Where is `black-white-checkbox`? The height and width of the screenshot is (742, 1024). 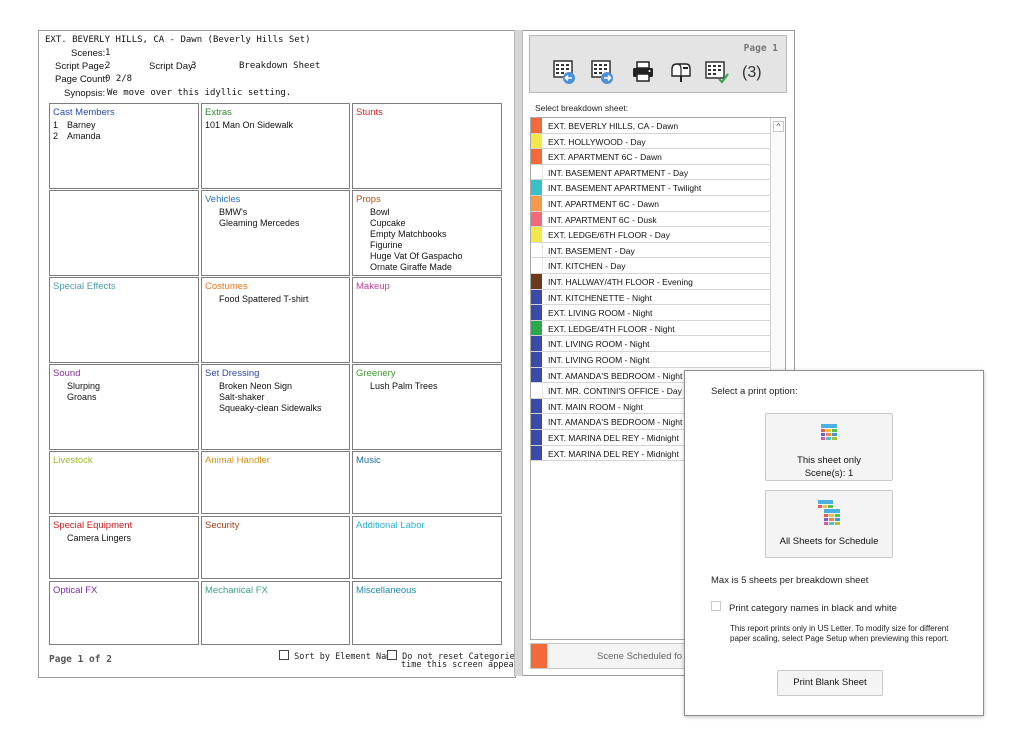
black-white-checkbox is located at coordinates (716, 606).